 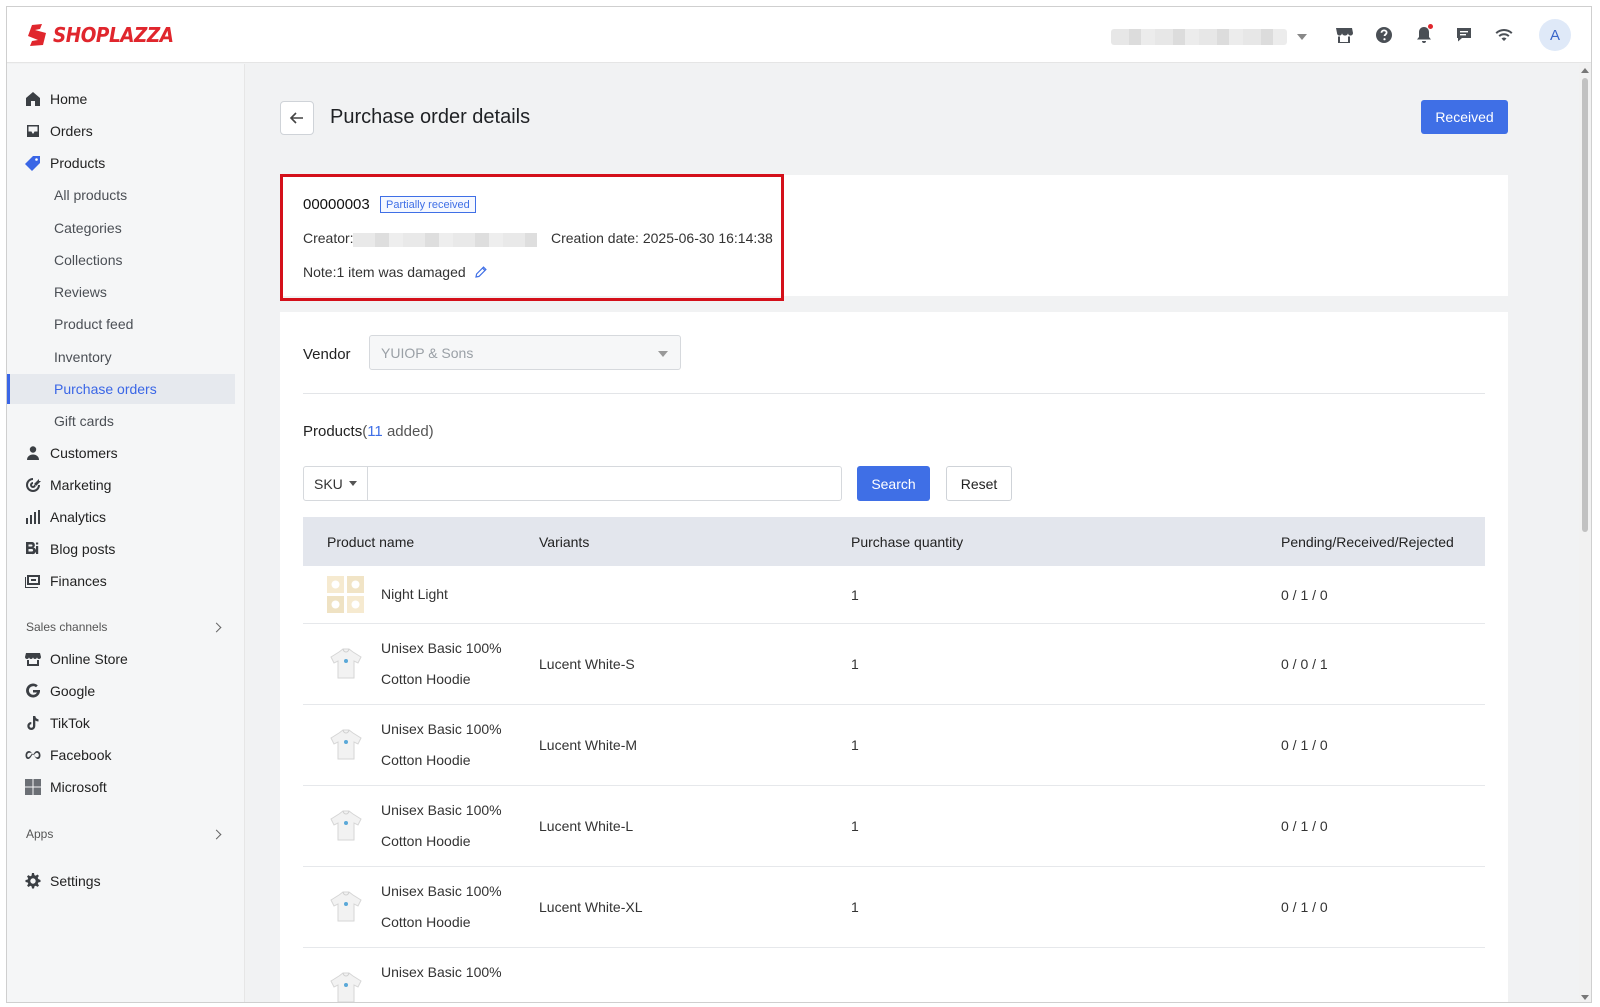 What do you see at coordinates (81, 755) in the screenshot?
I see `sidebar-item-label: Facebook` at bounding box center [81, 755].